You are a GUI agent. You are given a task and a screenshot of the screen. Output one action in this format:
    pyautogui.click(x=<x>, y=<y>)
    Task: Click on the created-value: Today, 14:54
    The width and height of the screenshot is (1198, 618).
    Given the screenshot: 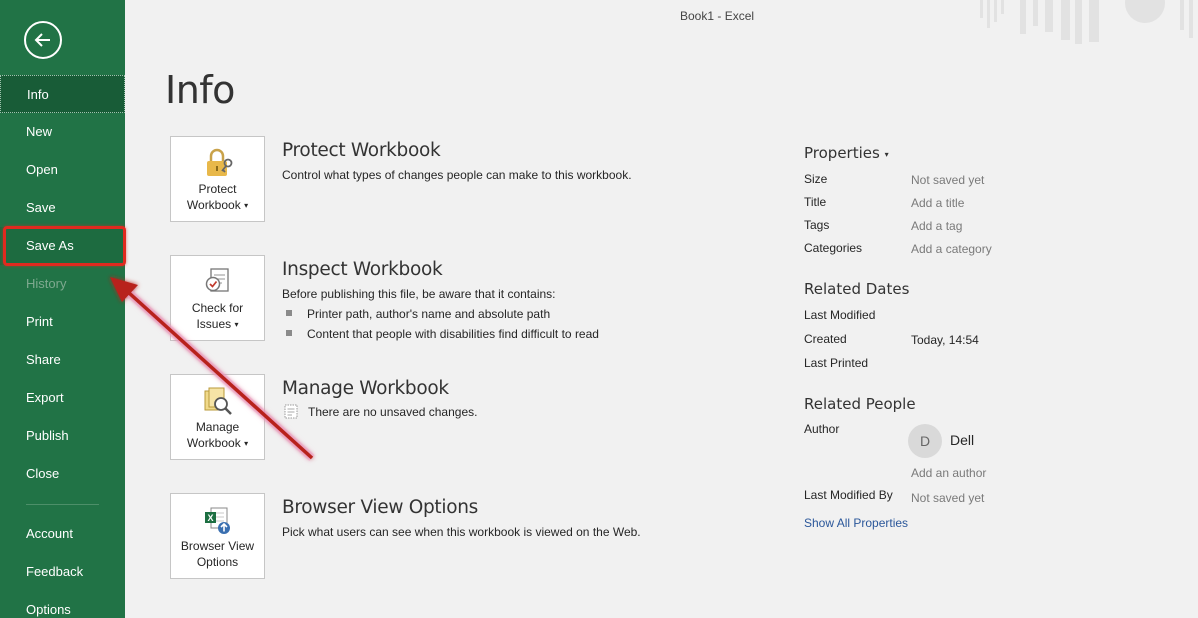 What is the action you would take?
    pyautogui.click(x=945, y=340)
    